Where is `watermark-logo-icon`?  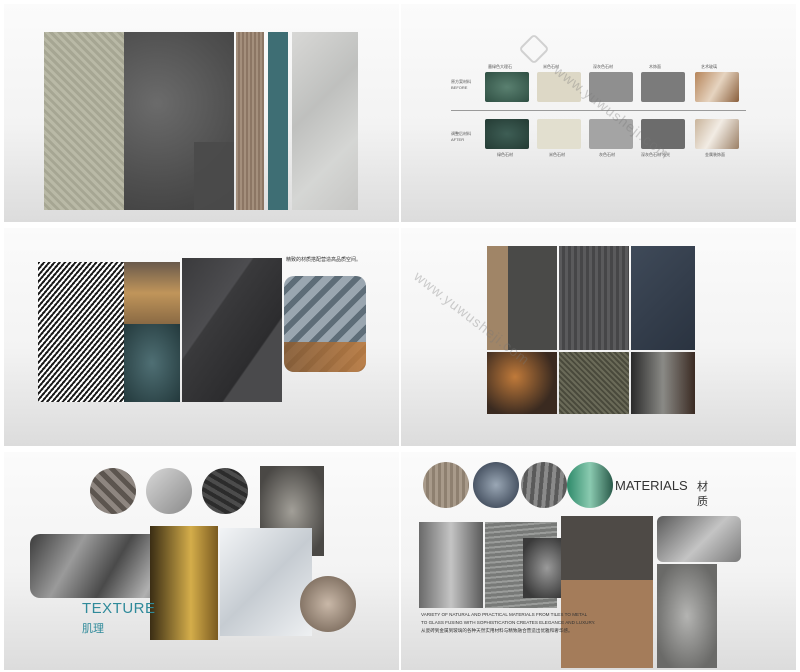 watermark-logo-icon is located at coordinates (534, 49).